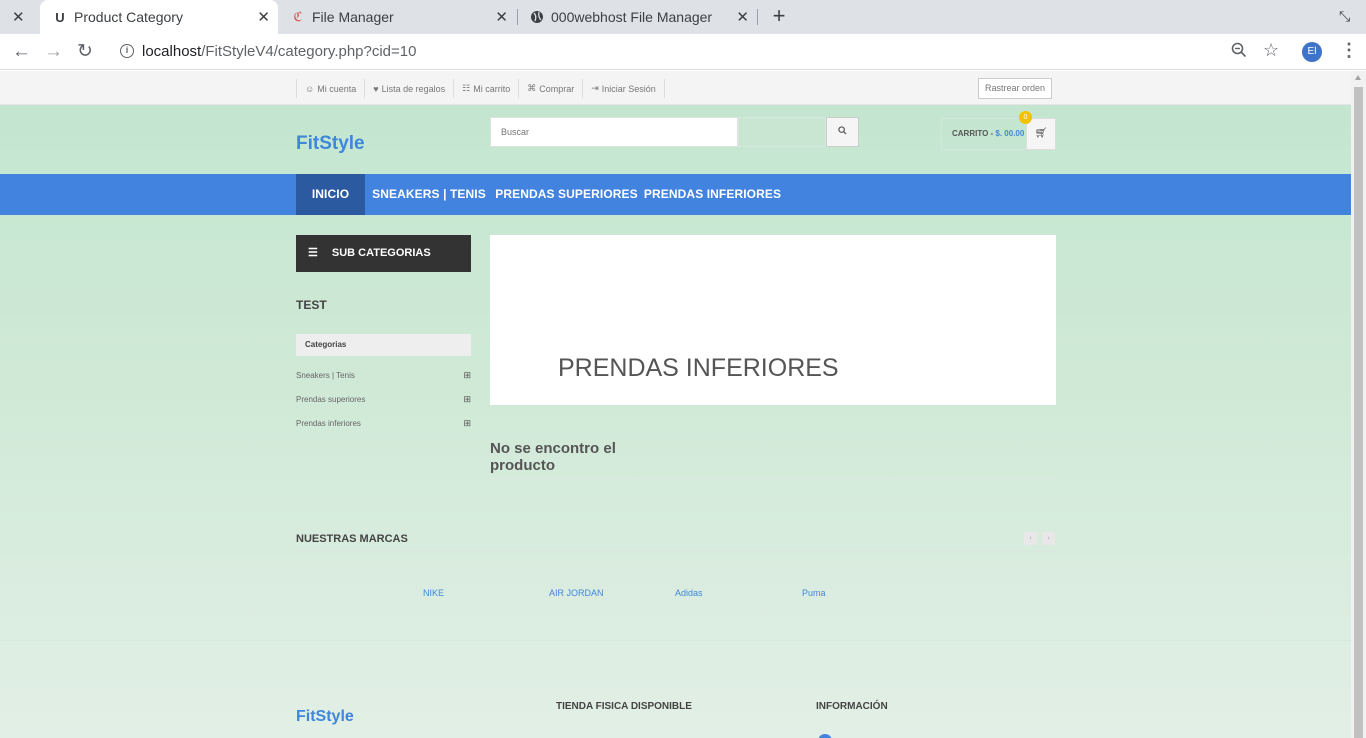 Image resolution: width=1366 pixels, height=738 pixels. What do you see at coordinates (782, 132) in the screenshot?
I see `search-category-select` at bounding box center [782, 132].